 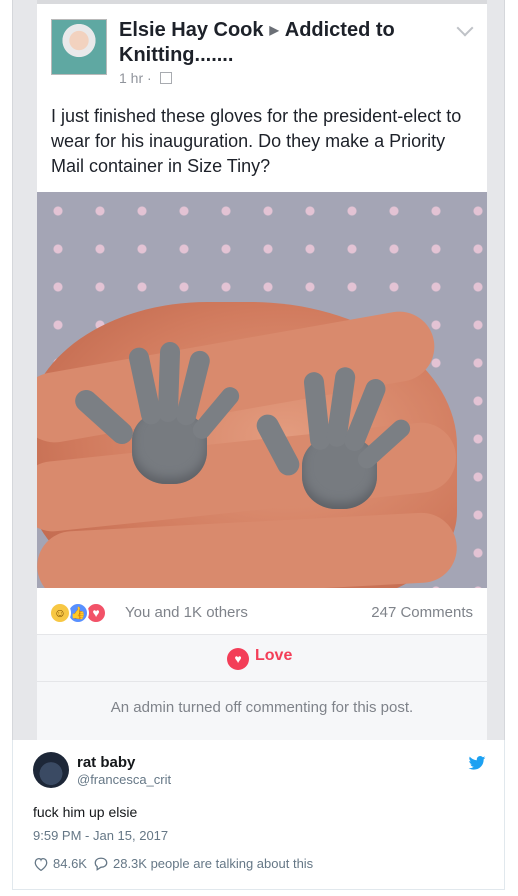 I want to click on author-avatar, so click(x=79, y=47).